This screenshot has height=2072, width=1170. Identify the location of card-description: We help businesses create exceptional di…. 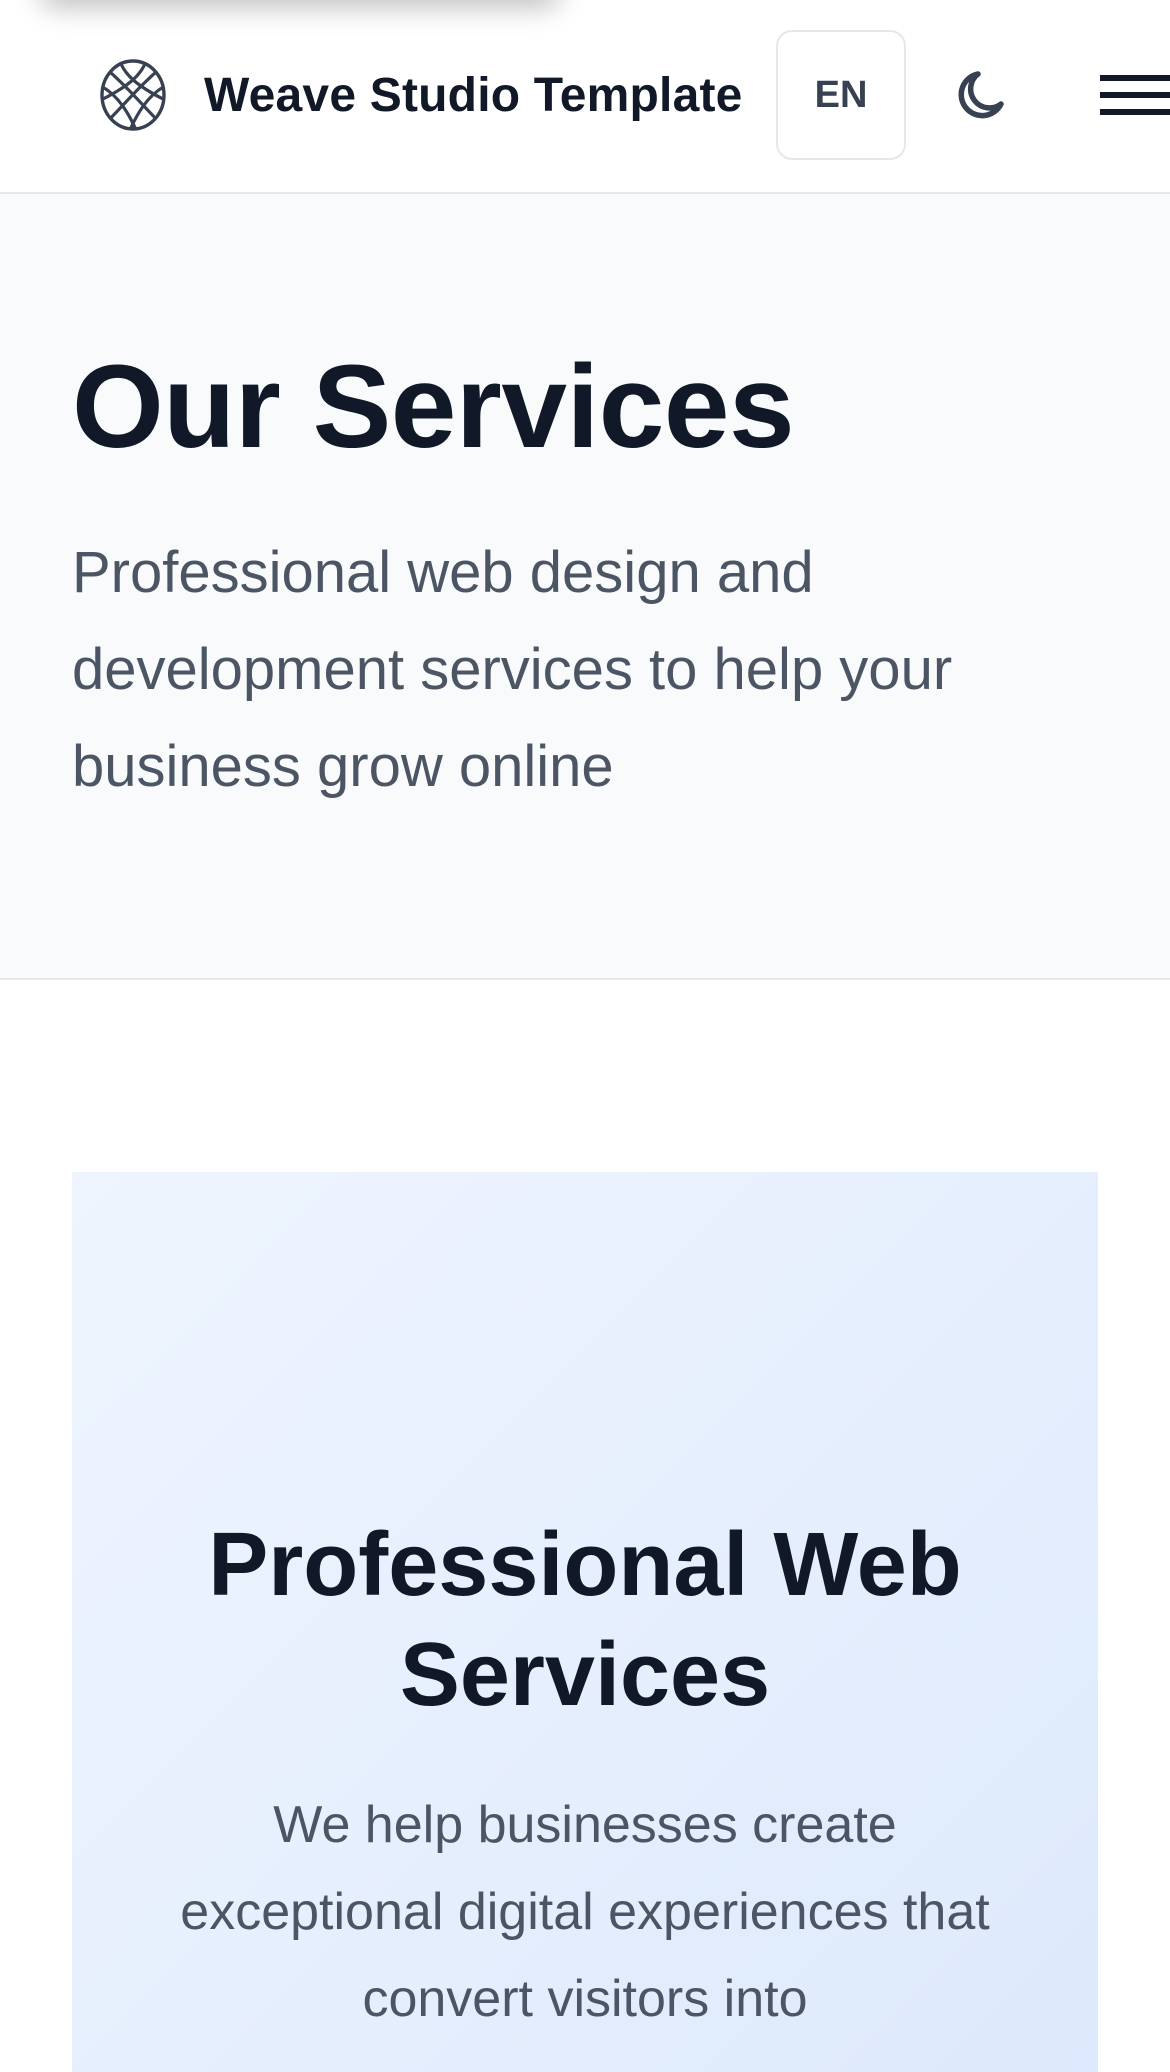
(585, 1912).